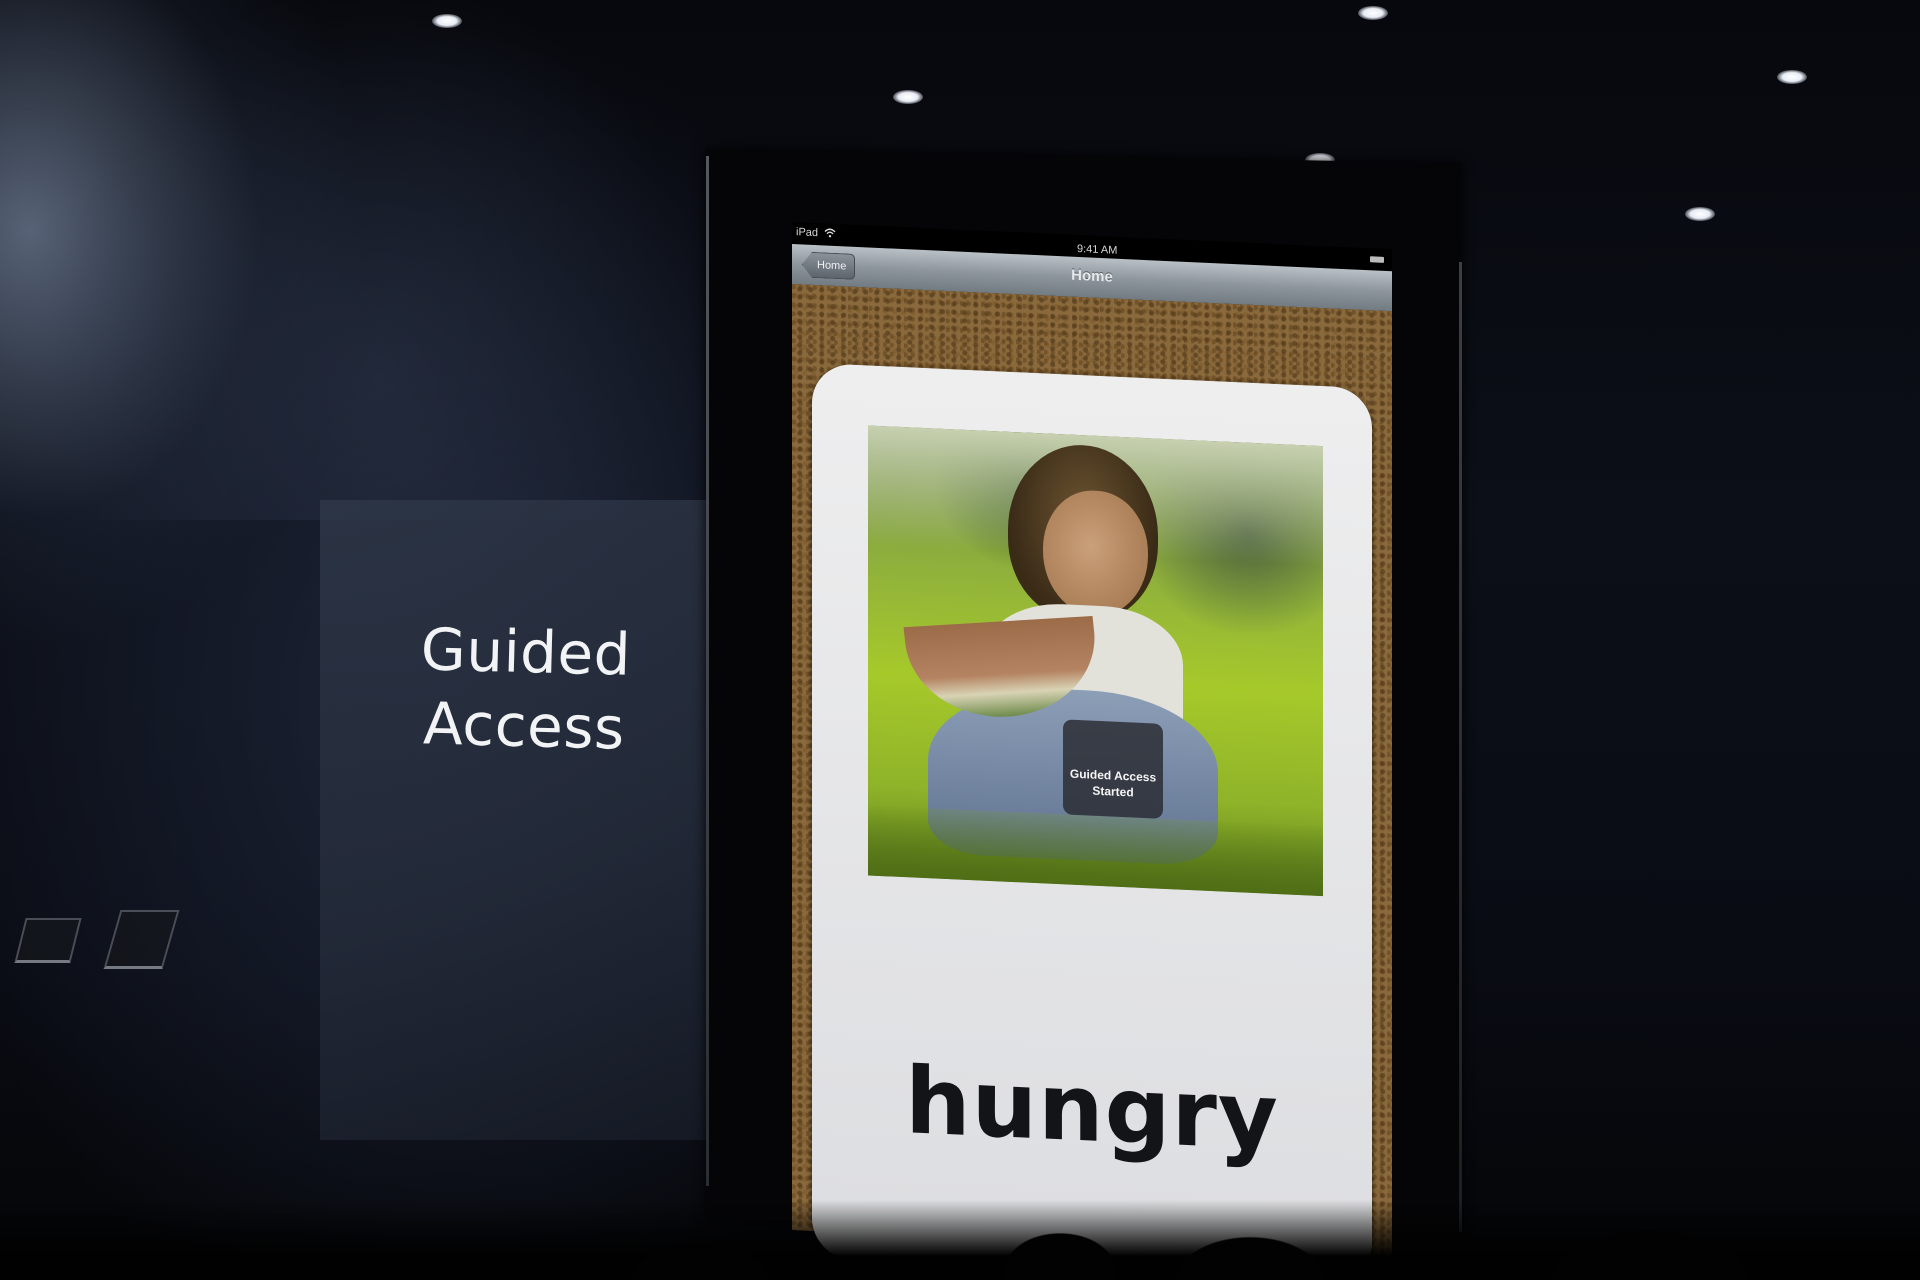 This screenshot has height=1280, width=1920. What do you see at coordinates (520, 820) in the screenshot?
I see `slide-panel` at bounding box center [520, 820].